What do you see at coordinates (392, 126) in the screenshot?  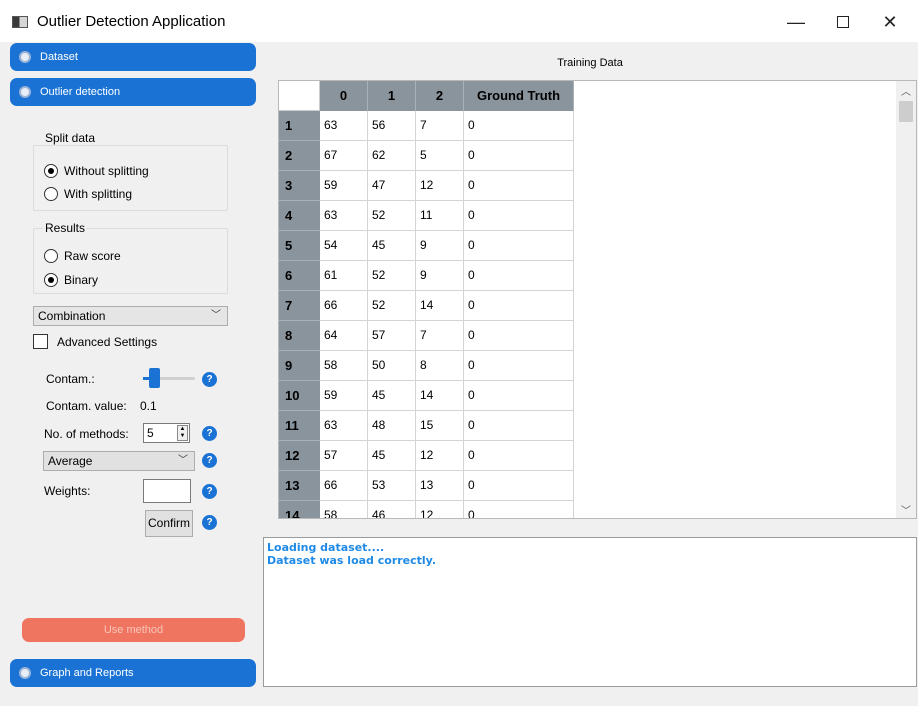 I see `table-cell: 56` at bounding box center [392, 126].